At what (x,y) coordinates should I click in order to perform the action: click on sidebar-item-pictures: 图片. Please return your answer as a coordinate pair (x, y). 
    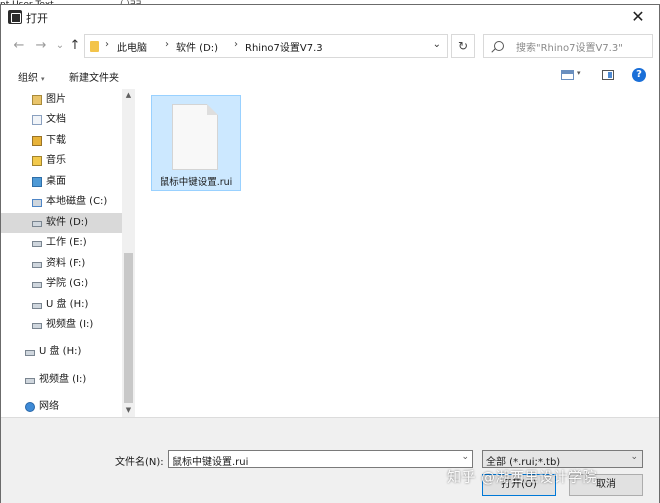
    Looking at the image, I should click on (61, 100).